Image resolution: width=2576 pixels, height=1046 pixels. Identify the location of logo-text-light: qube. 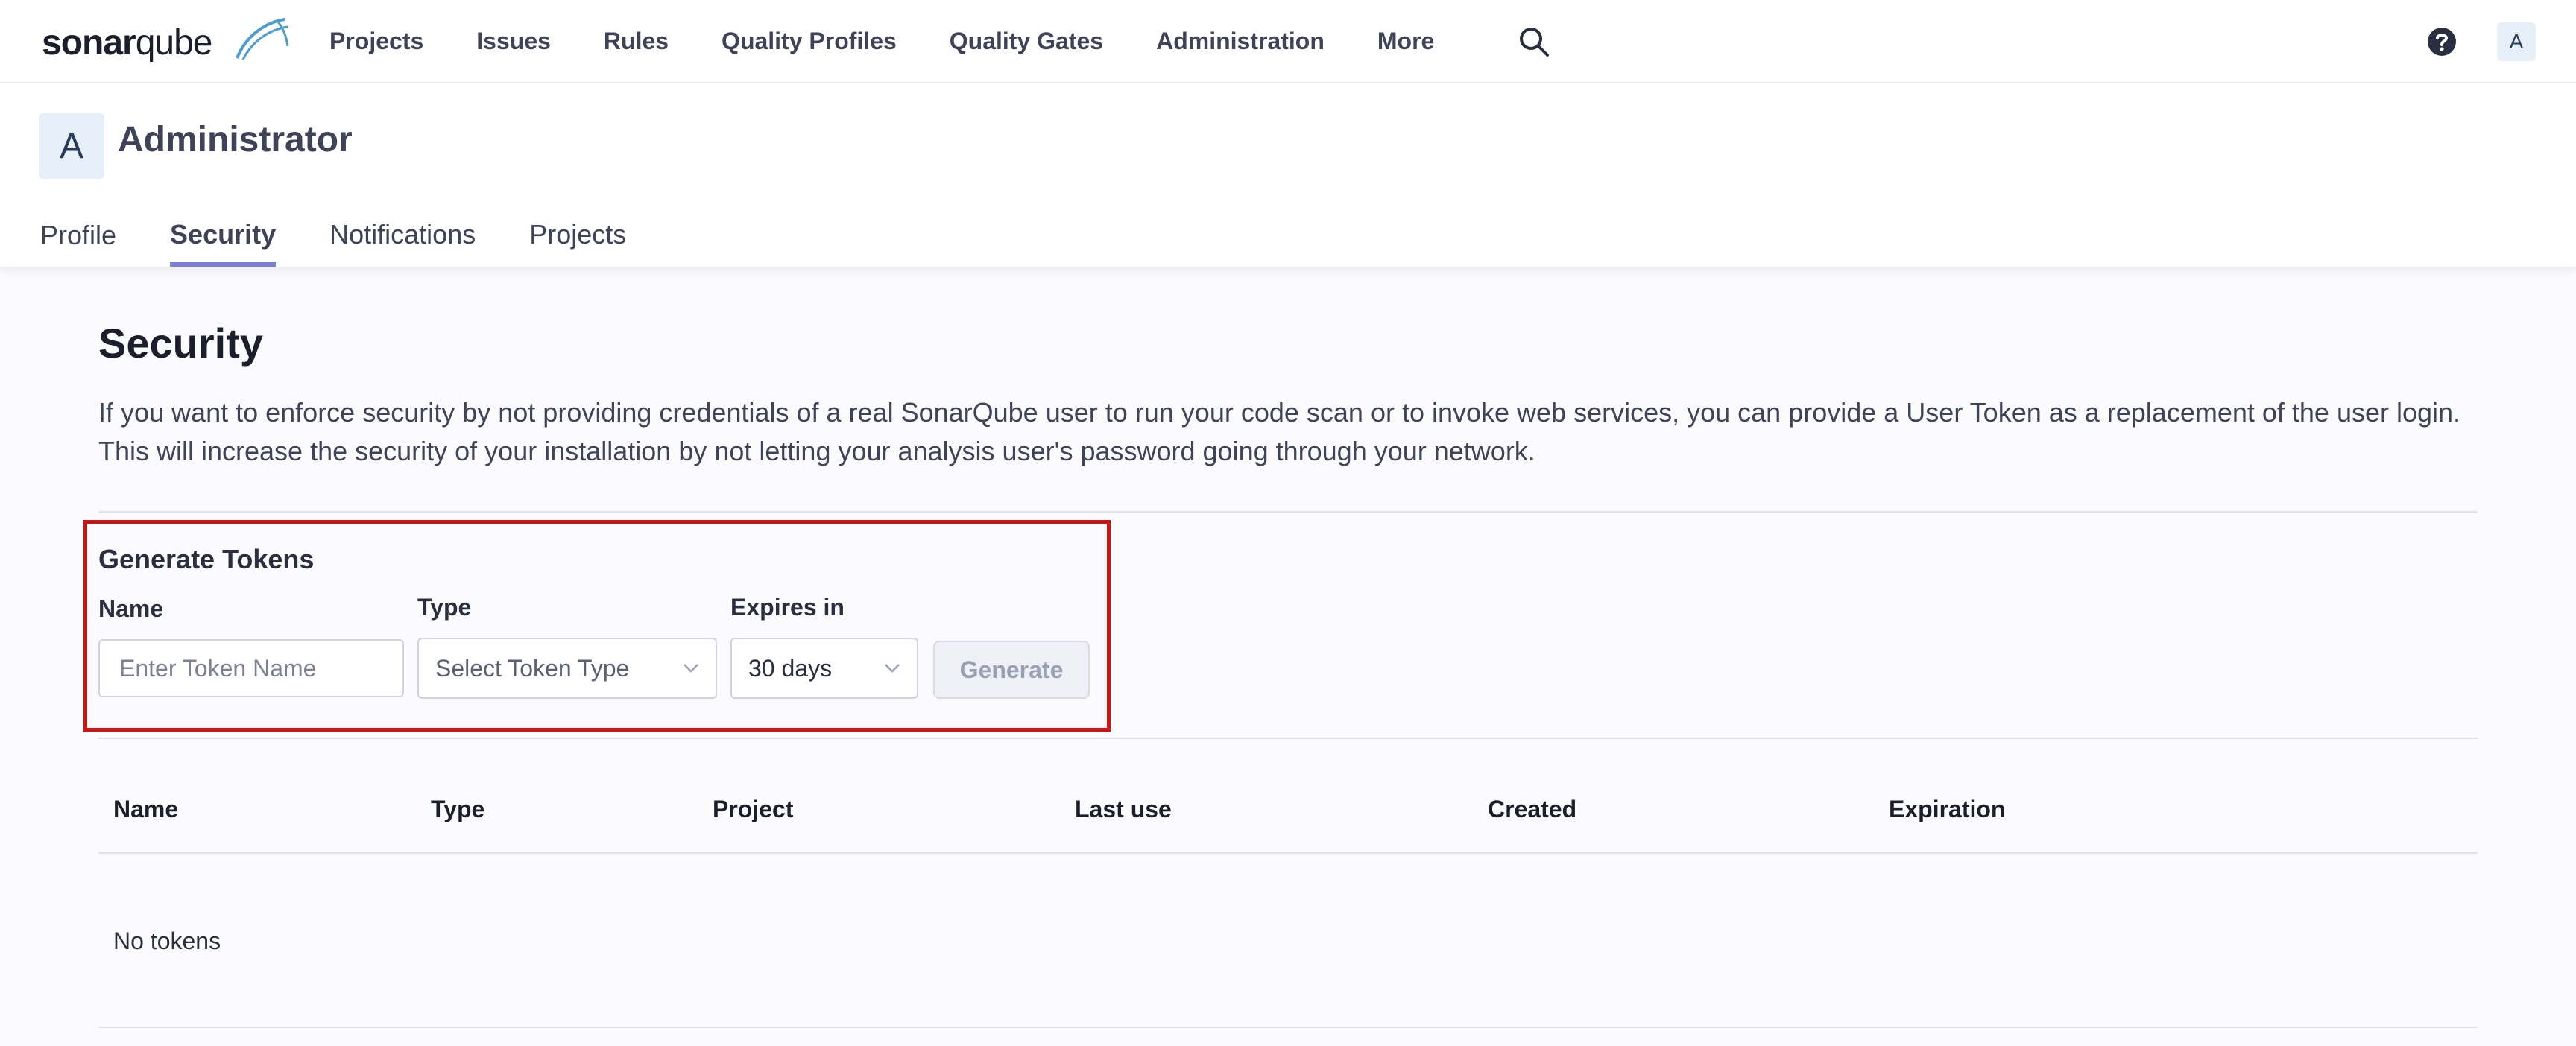
(174, 43).